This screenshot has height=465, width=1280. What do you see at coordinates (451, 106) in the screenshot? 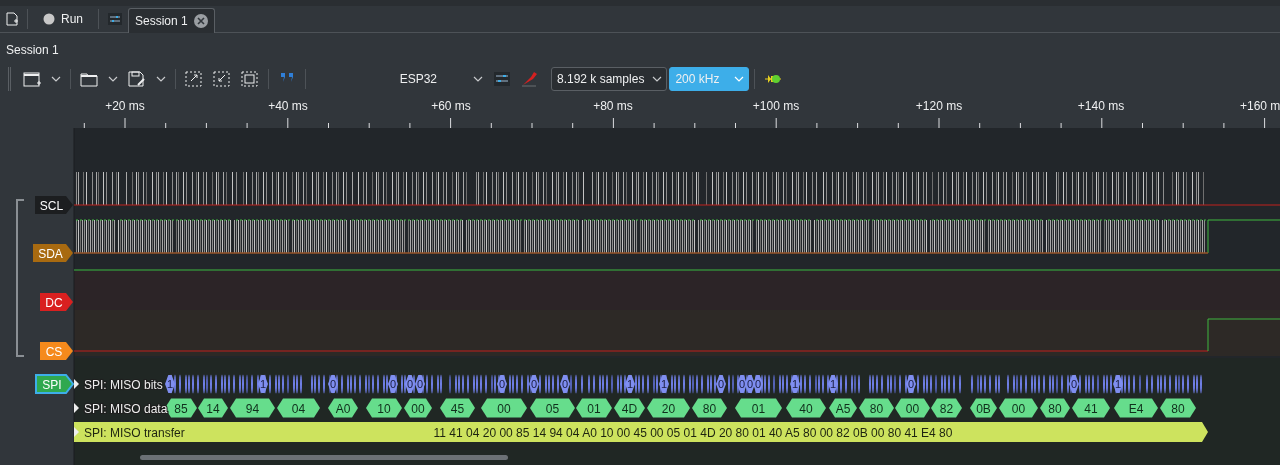
I see `time-label: +60 ms` at bounding box center [451, 106].